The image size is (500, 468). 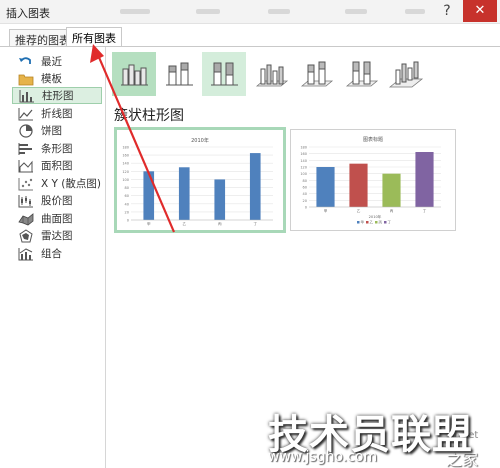 I want to click on 3d-stacked-column-icon, so click(x=317, y=74).